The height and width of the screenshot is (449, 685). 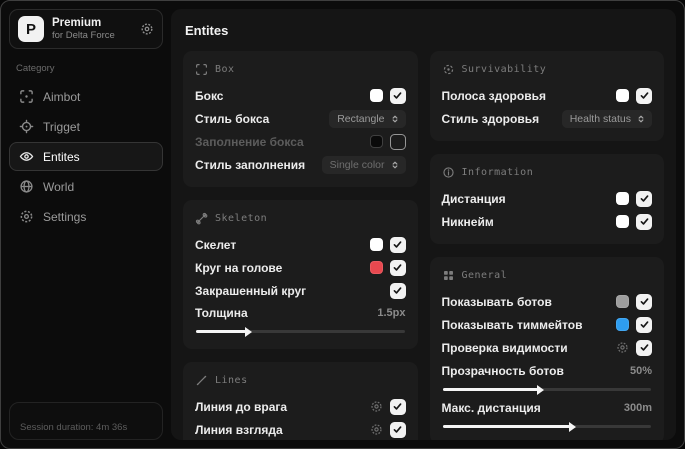 I want to click on dropdown-value: Rectangle, so click(x=361, y=118).